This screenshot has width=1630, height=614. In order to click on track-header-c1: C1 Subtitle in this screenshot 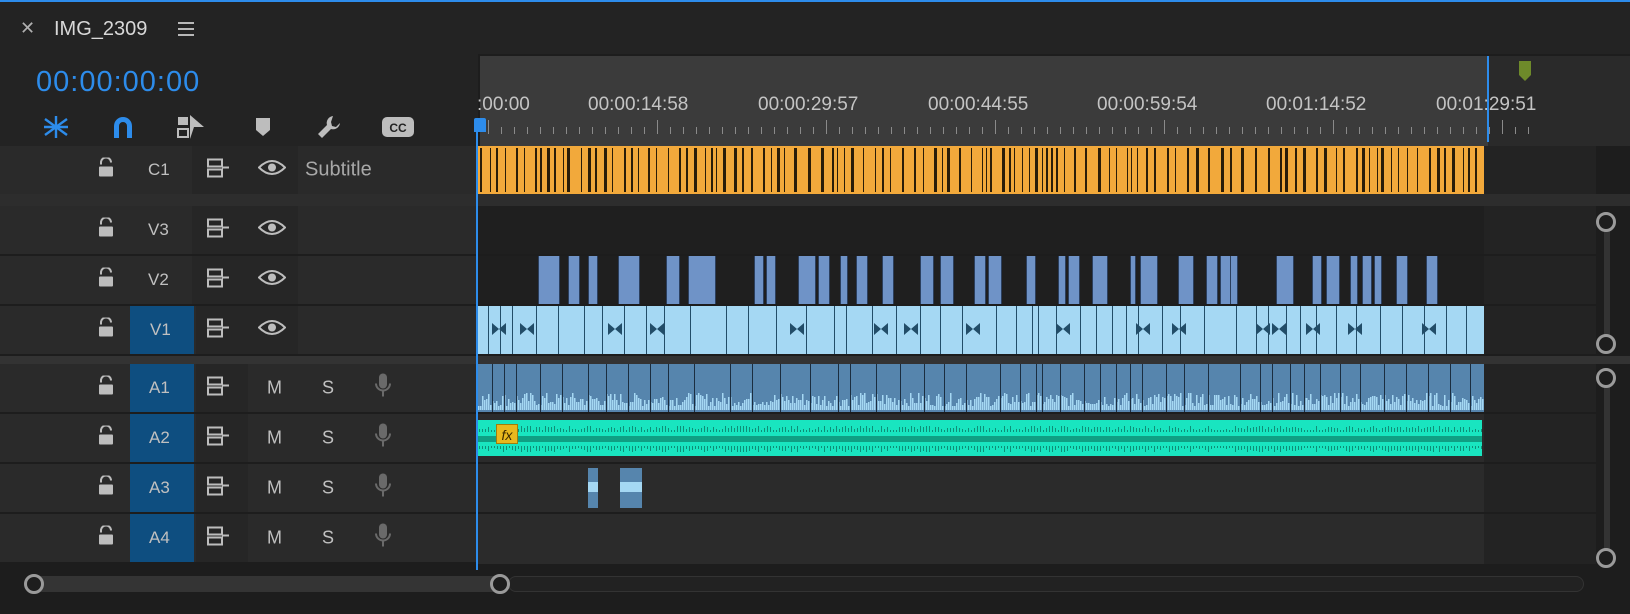, I will do `click(238, 170)`.